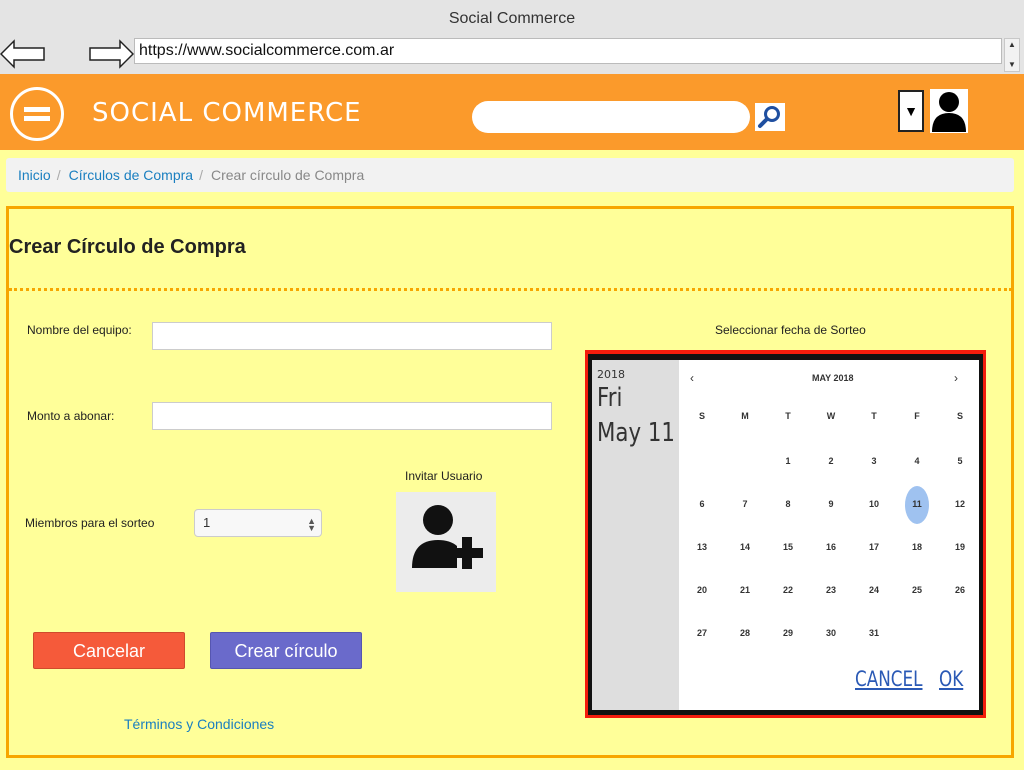  I want to click on search-icon, so click(769, 117).